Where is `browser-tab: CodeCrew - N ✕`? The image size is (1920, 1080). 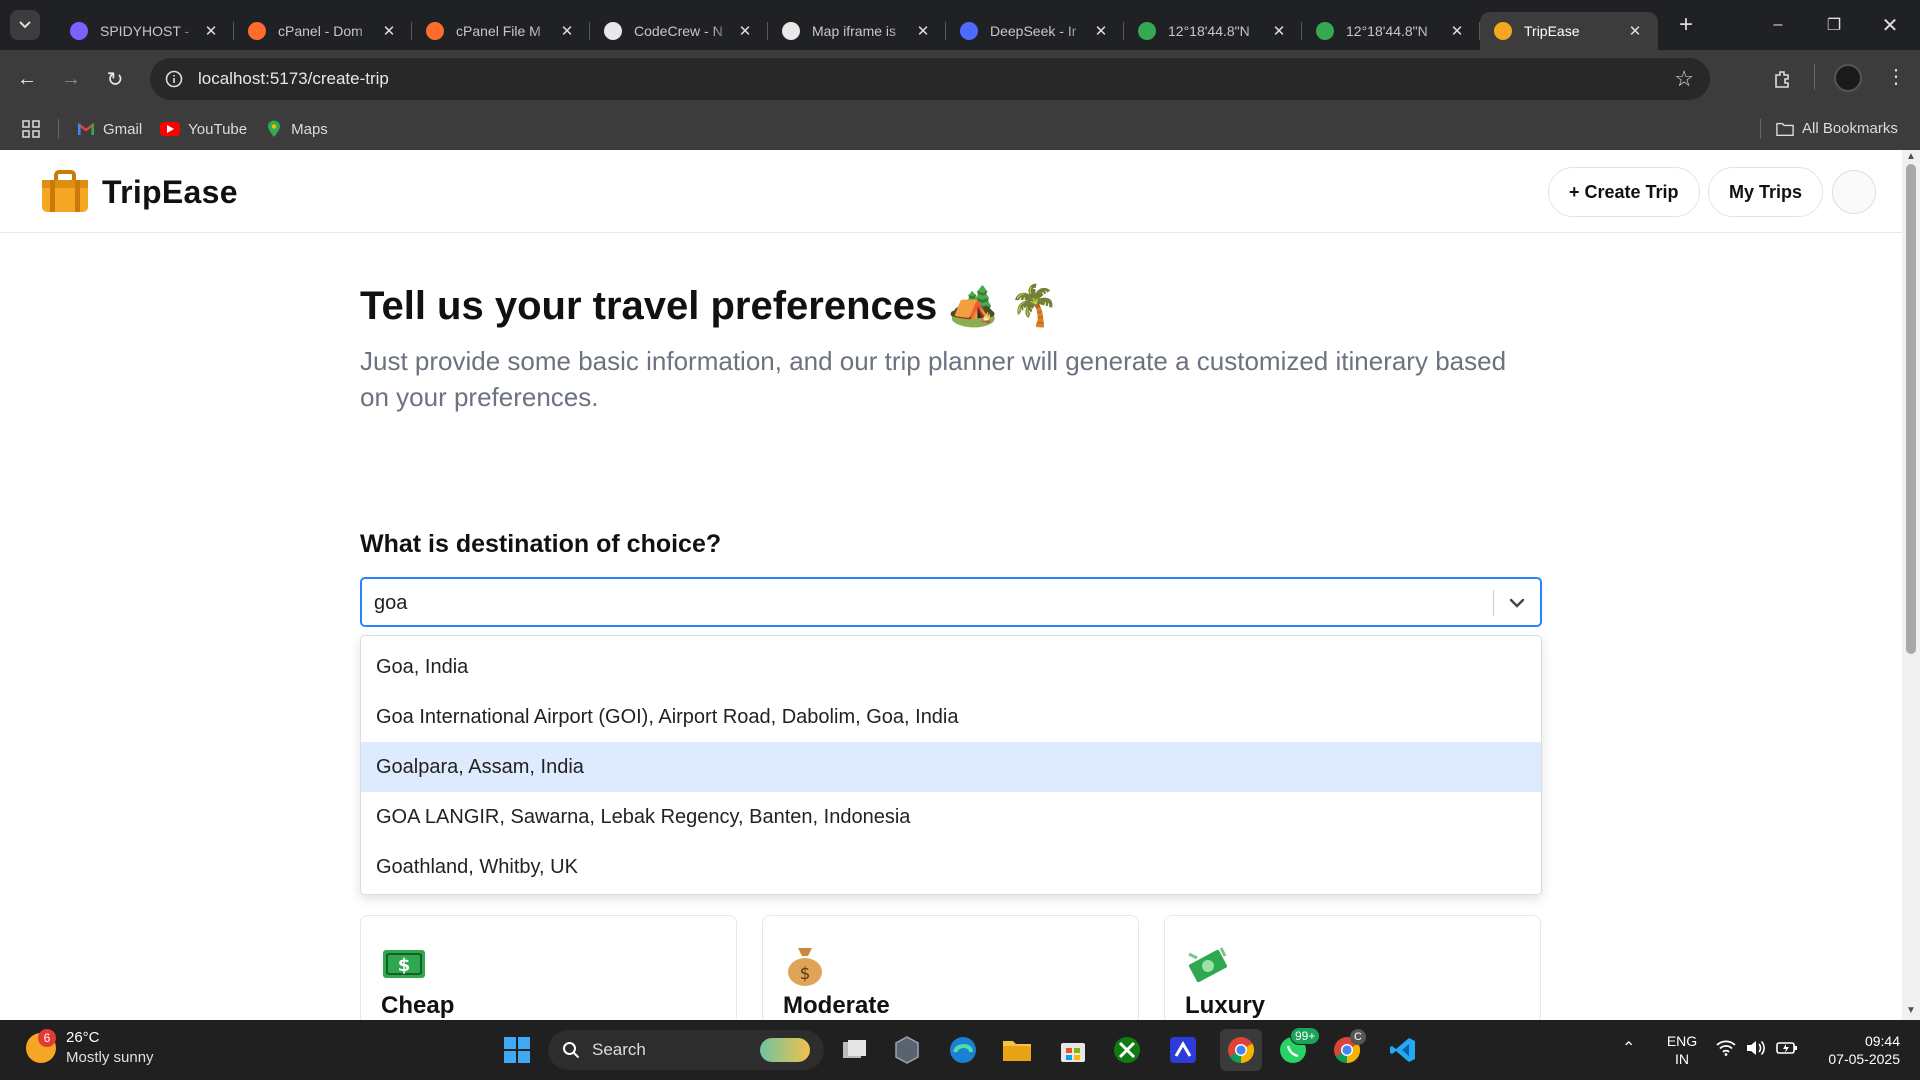
browser-tab: CodeCrew - N ✕ is located at coordinates (679, 31).